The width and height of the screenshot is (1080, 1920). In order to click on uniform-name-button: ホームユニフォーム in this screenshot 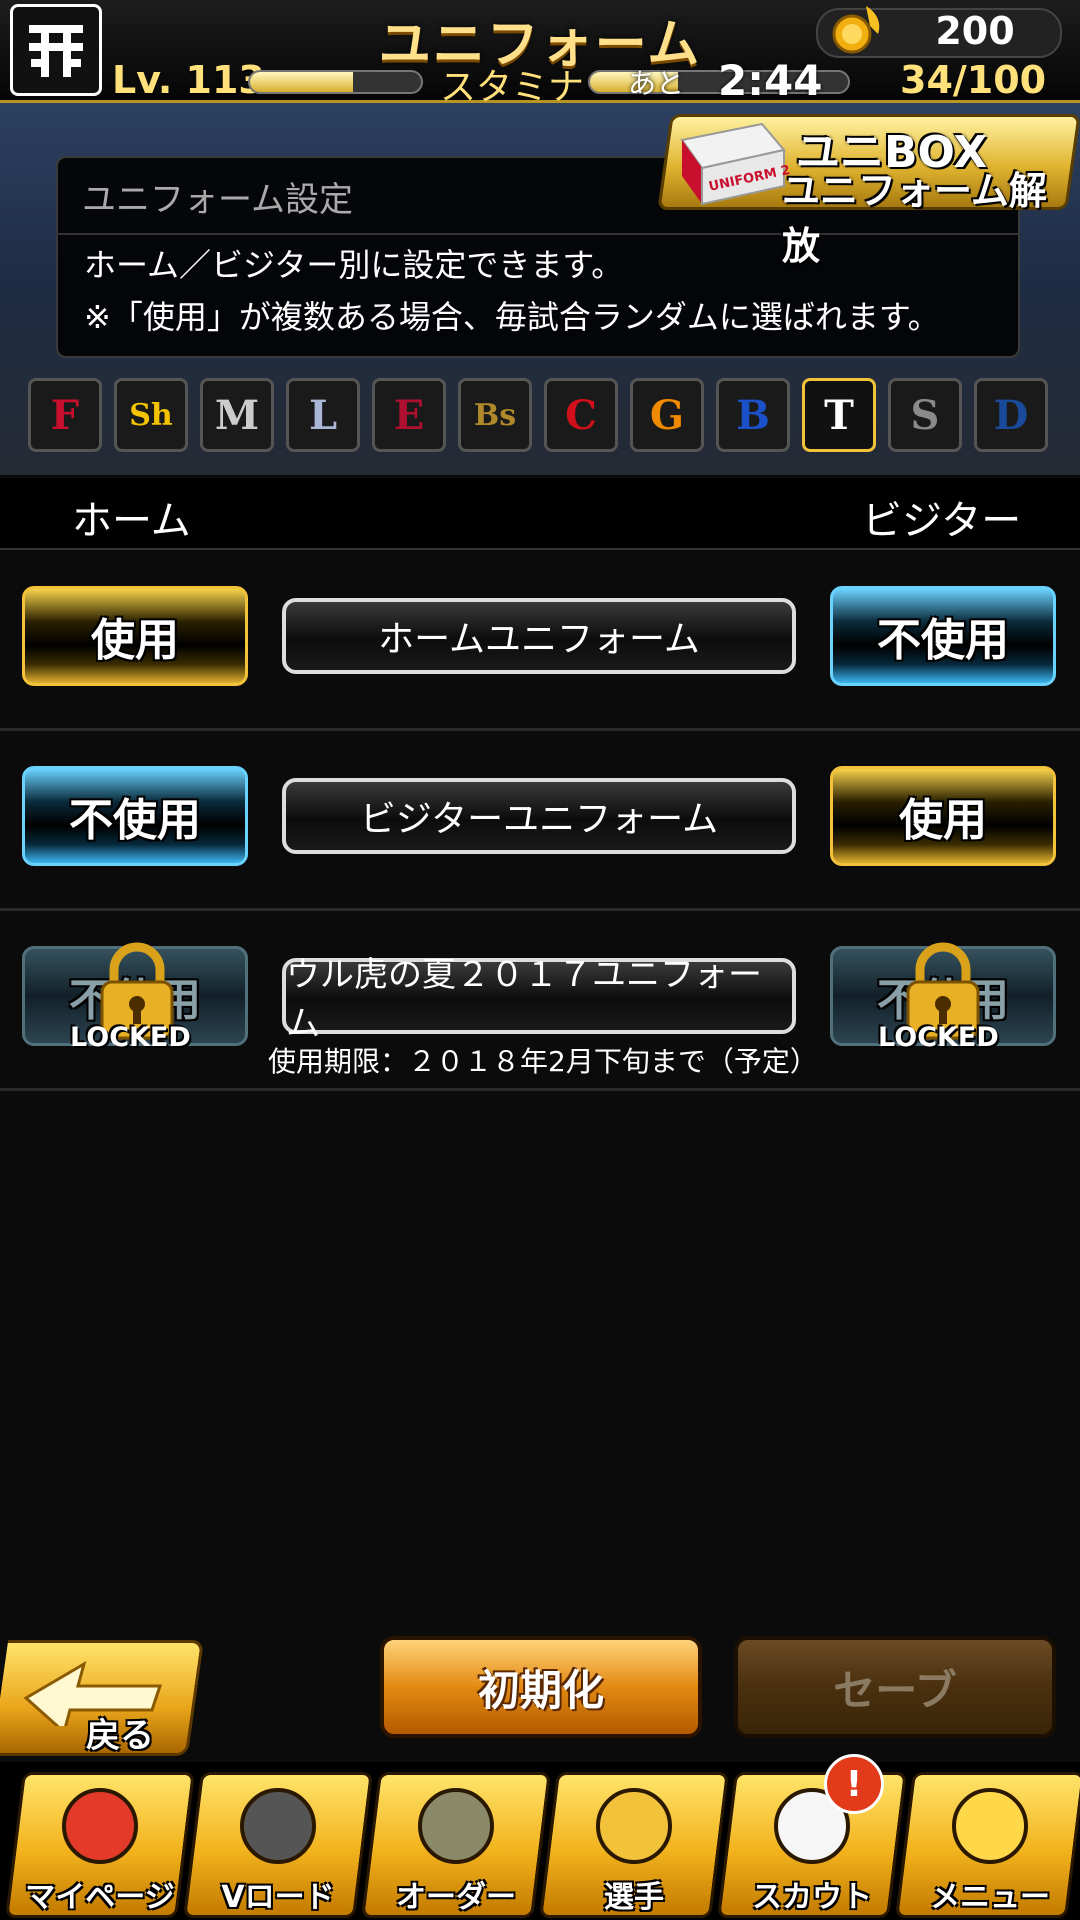, I will do `click(539, 636)`.